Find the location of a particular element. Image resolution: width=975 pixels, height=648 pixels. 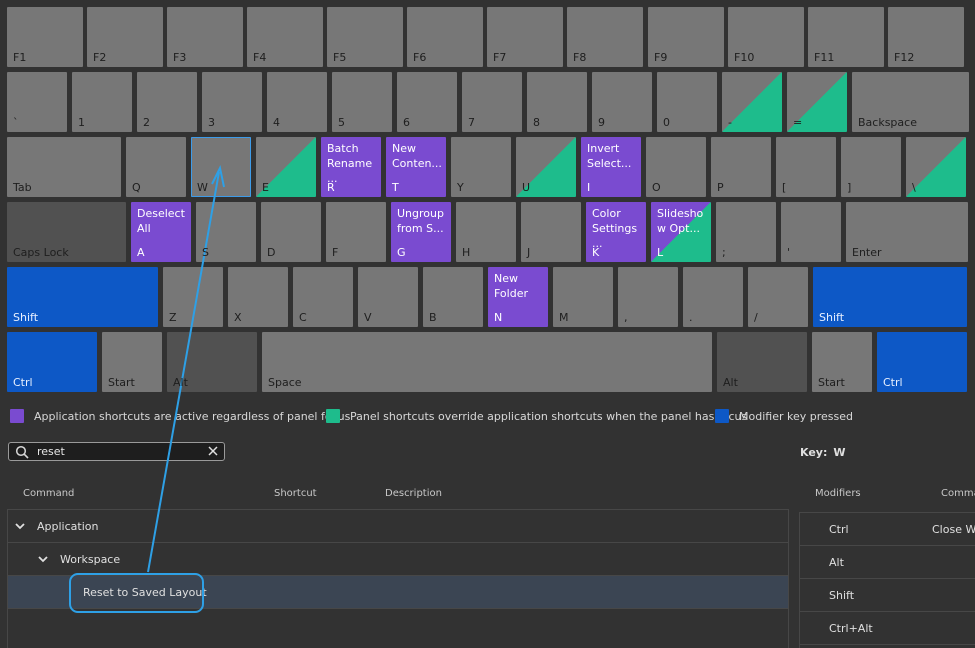

search-input is located at coordinates (117, 451).